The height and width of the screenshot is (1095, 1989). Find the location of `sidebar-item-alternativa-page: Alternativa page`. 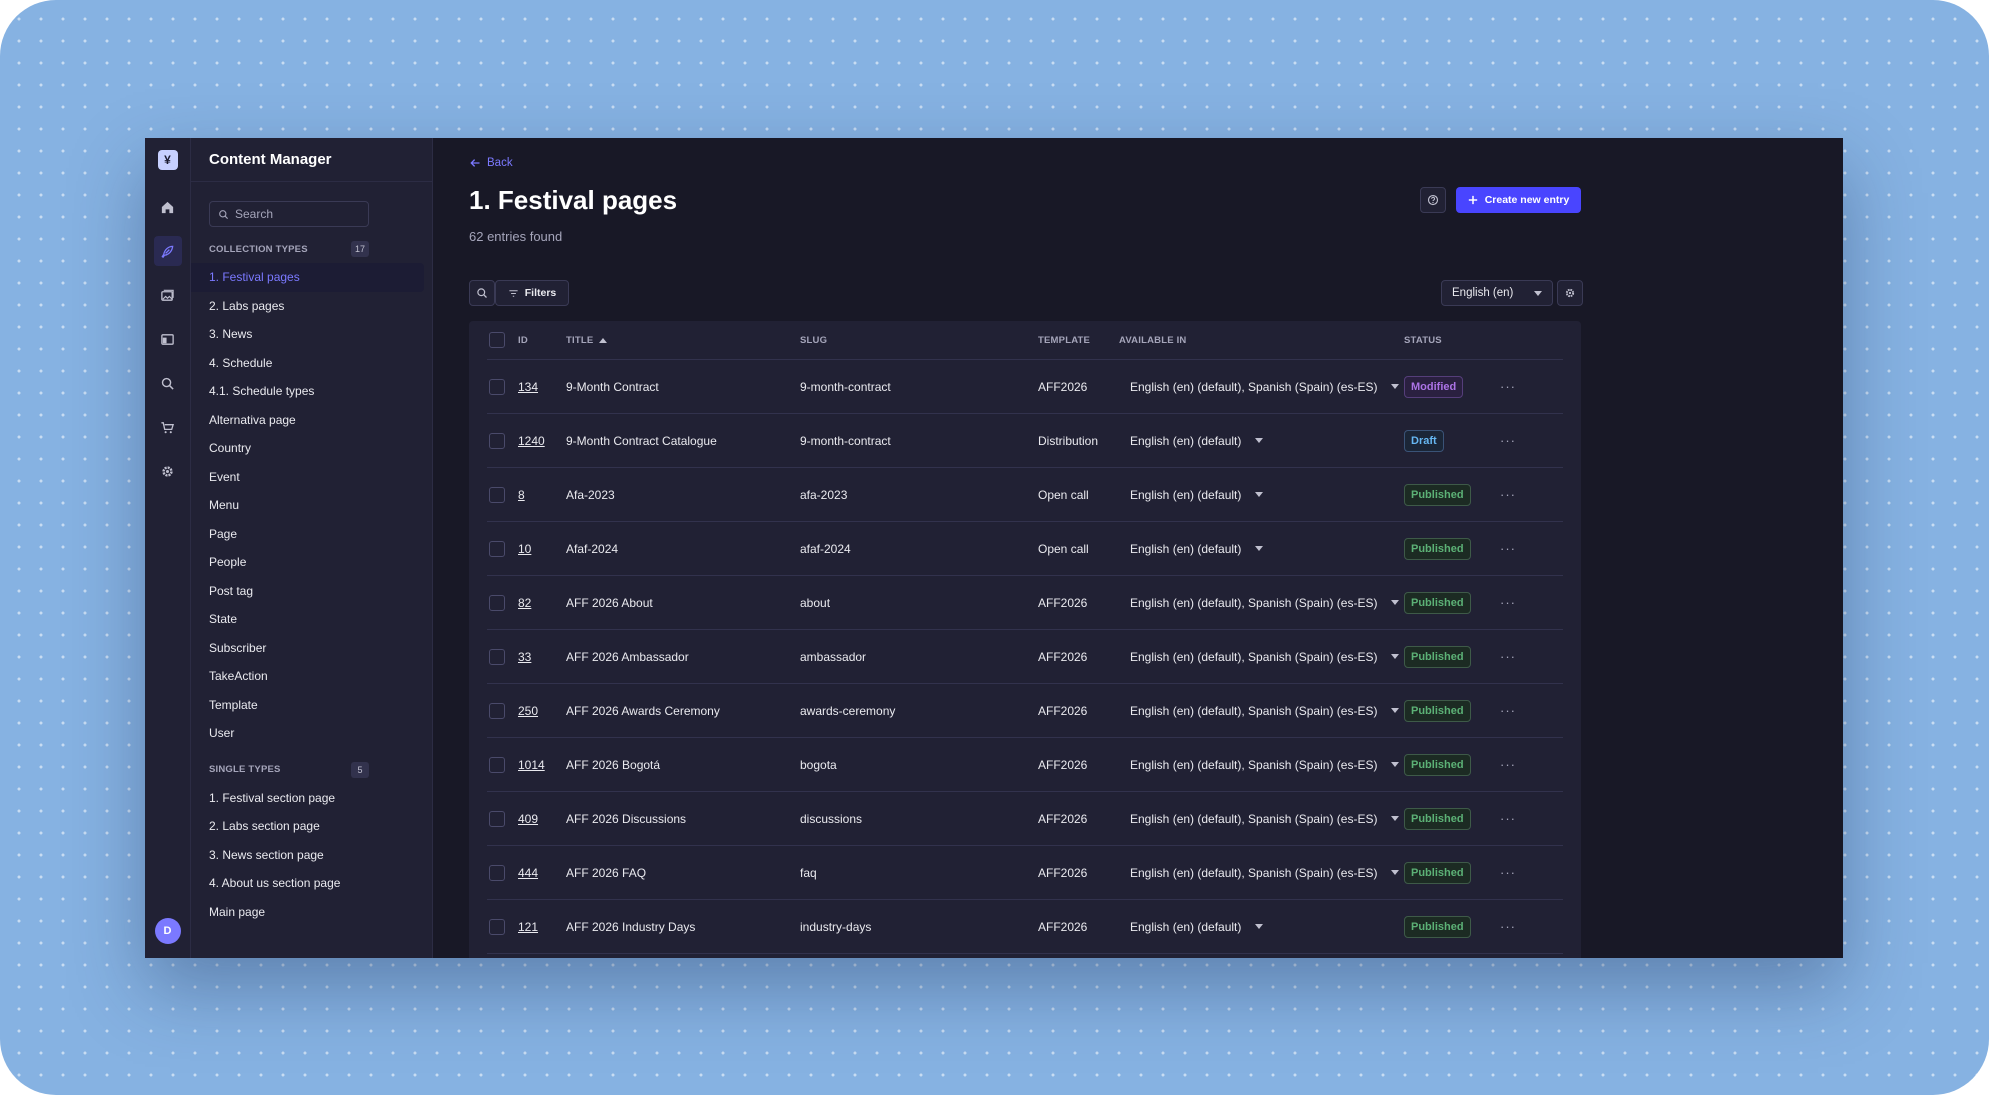

sidebar-item-alternativa-page: Alternativa page is located at coordinates (307, 420).